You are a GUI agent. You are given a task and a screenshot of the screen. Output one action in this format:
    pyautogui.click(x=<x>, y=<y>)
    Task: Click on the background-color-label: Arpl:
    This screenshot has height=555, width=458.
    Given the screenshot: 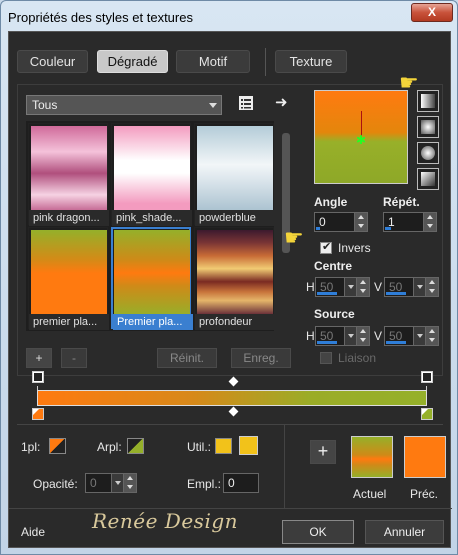 What is the action you would take?
    pyautogui.click(x=109, y=447)
    